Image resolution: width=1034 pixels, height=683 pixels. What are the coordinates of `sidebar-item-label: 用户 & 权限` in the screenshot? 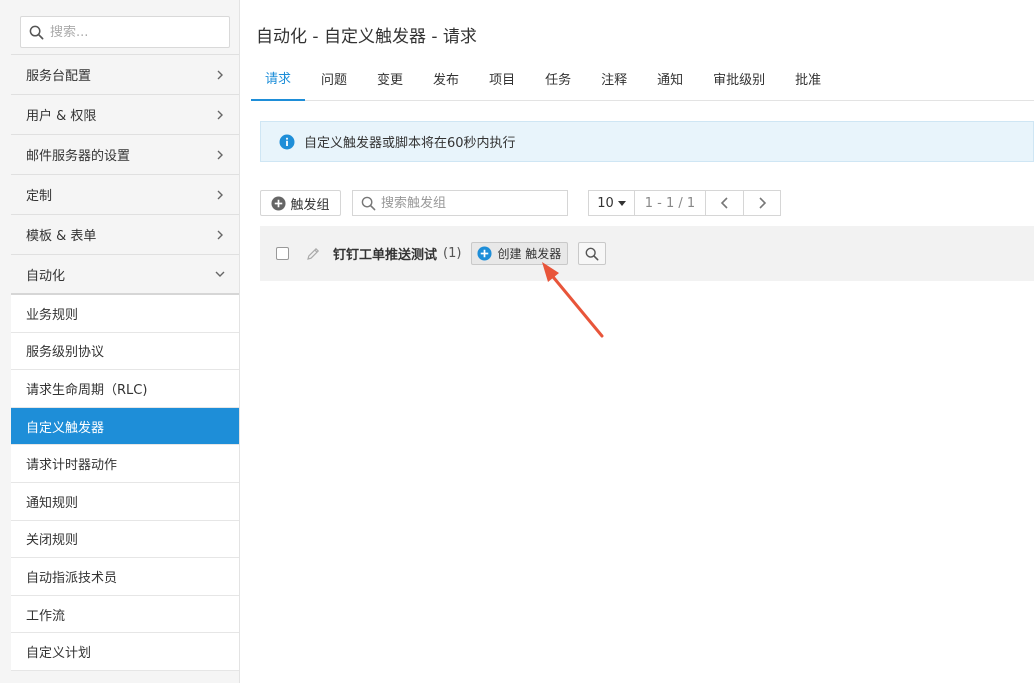 It's located at (61, 116).